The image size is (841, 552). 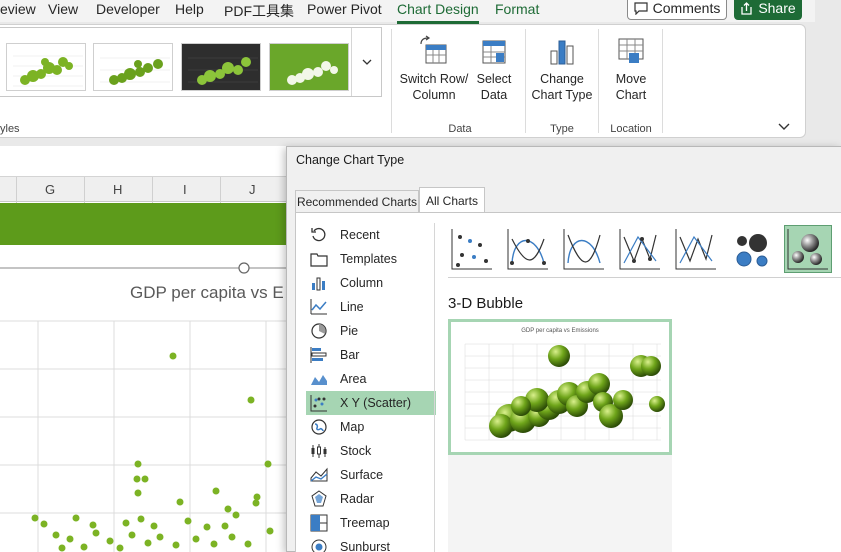 I want to click on subtype-scatter-straight-markers, so click(x=640, y=249).